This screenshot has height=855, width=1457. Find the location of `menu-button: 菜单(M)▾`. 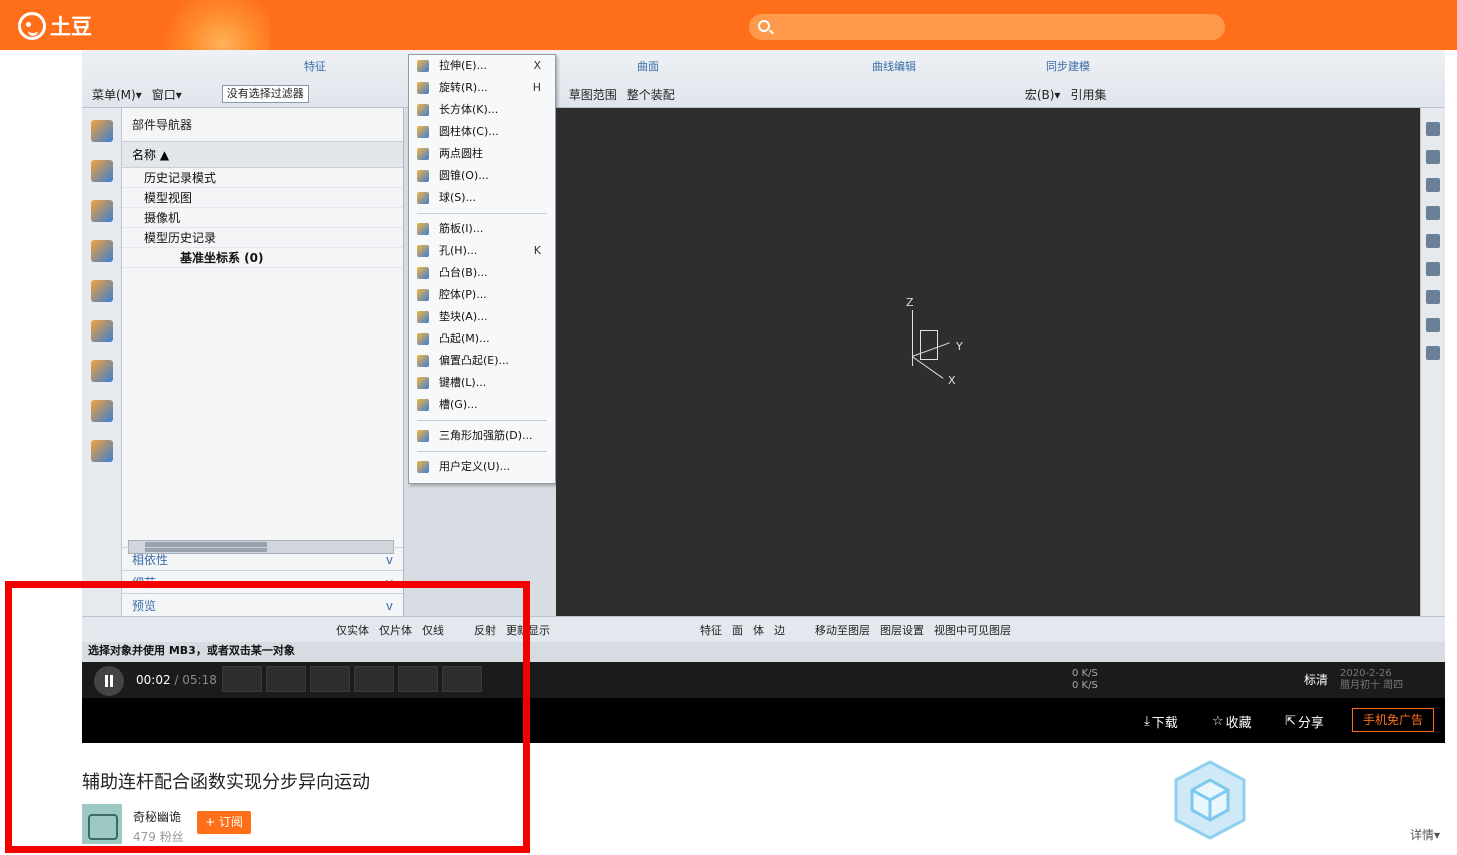

menu-button: 菜单(M)▾ is located at coordinates (117, 94).